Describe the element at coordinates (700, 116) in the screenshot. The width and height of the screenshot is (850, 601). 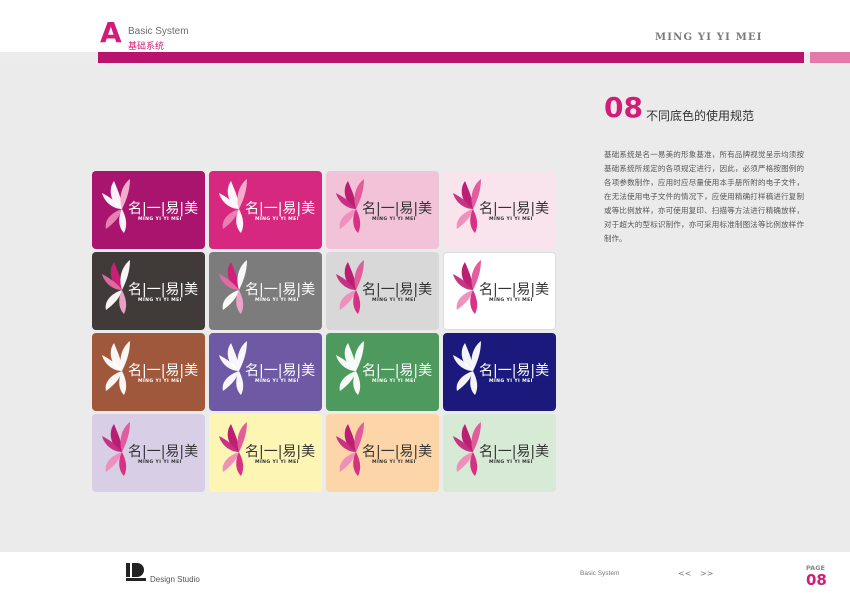
I see `section-title: 不同底色的使用规范` at that location.